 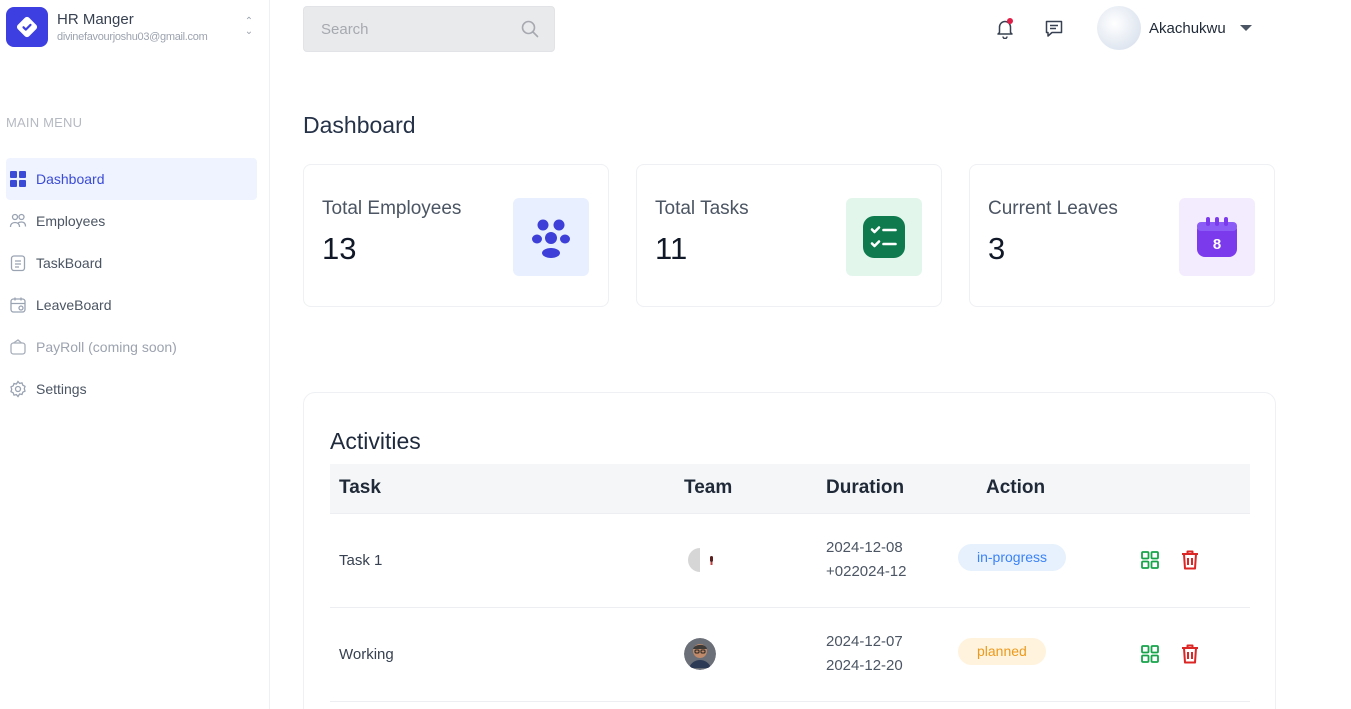 I want to click on sidebar-item-leaveboard: LeaveBoard, so click(x=131, y=305).